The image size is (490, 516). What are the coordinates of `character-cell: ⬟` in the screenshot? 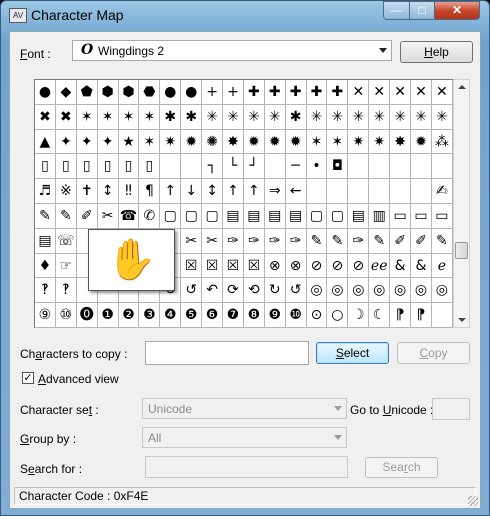 It's located at (87, 92).